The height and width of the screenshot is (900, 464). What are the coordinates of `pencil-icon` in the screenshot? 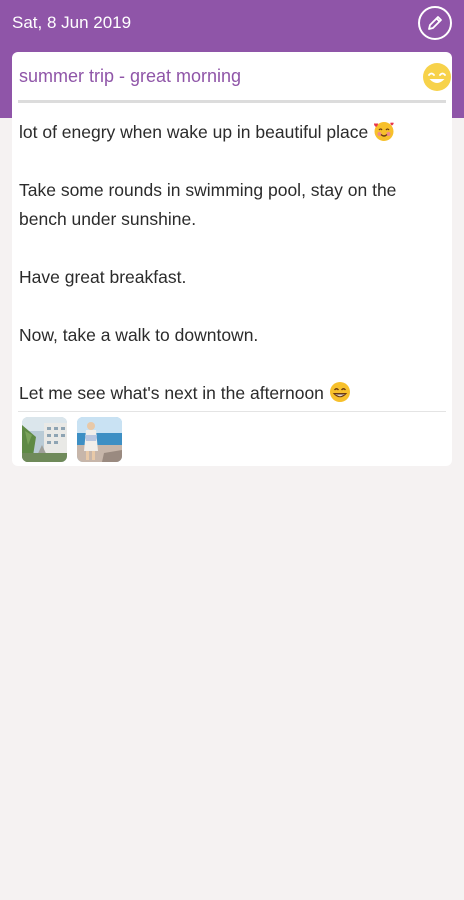 It's located at (435, 23).